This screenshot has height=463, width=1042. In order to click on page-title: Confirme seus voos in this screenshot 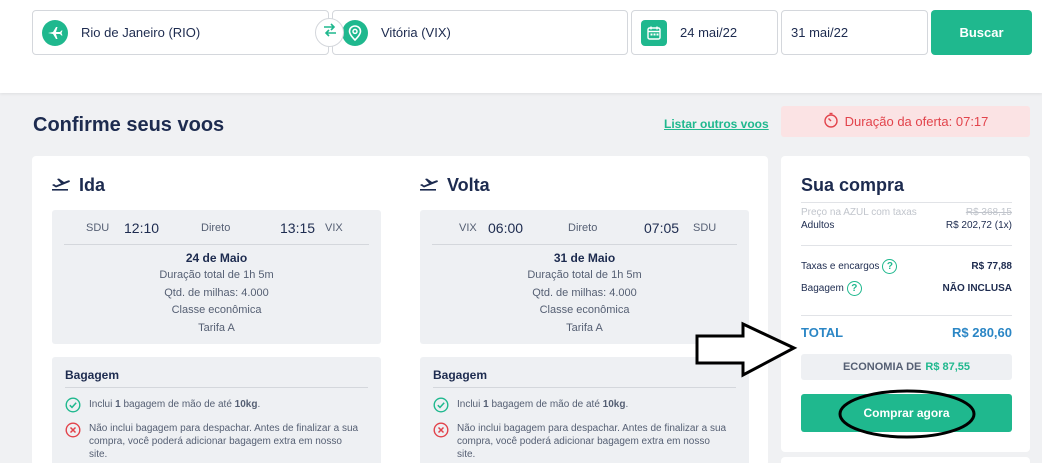, I will do `click(129, 125)`.